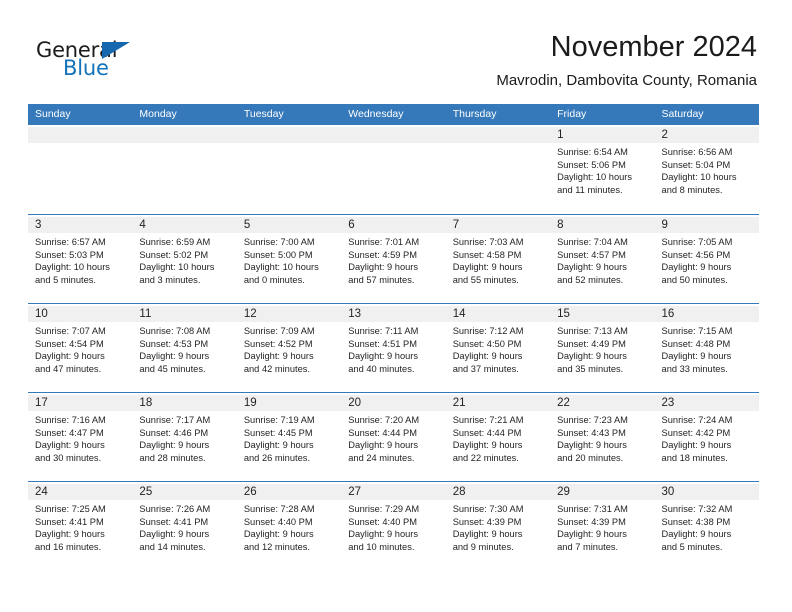  Describe the element at coordinates (488, 420) in the screenshot. I see `sunrise-time: Sunrise: 7:21 AM` at that location.